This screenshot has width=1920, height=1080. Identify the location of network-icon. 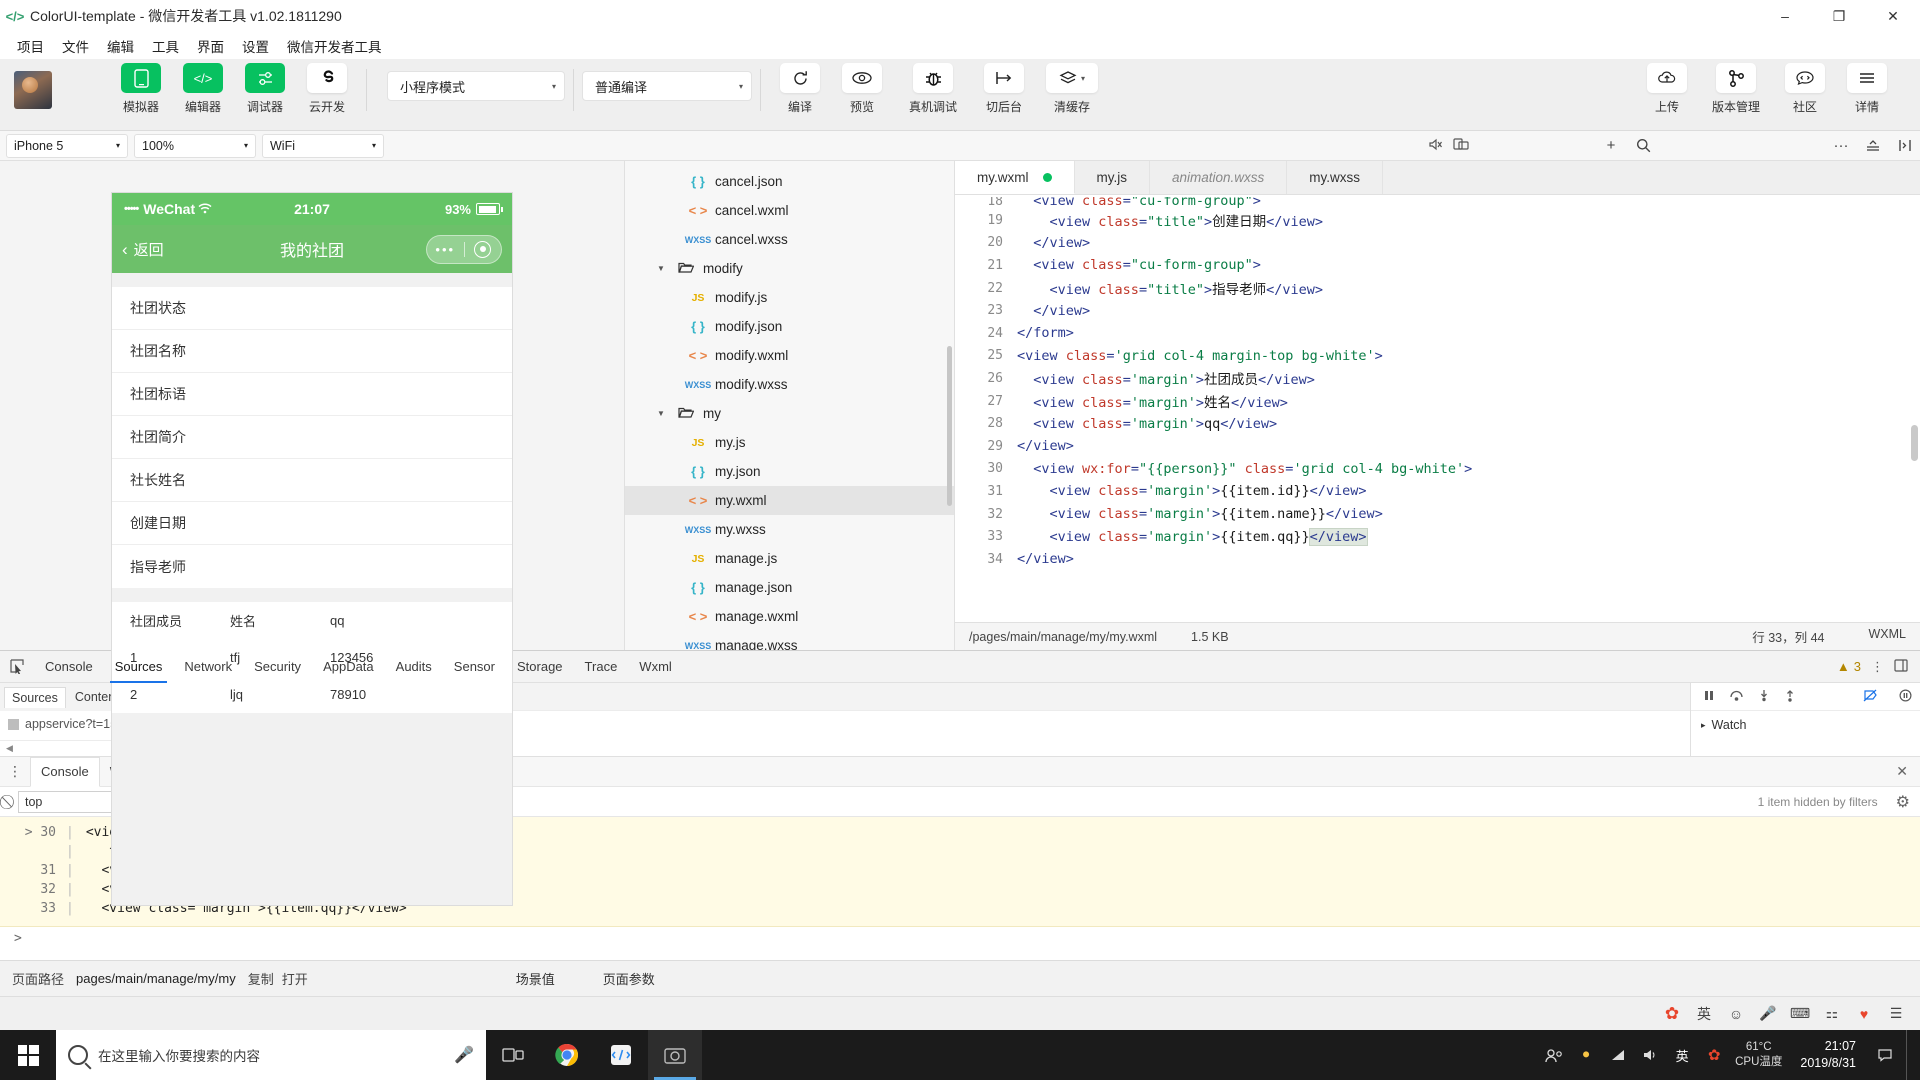
(1618, 1055).